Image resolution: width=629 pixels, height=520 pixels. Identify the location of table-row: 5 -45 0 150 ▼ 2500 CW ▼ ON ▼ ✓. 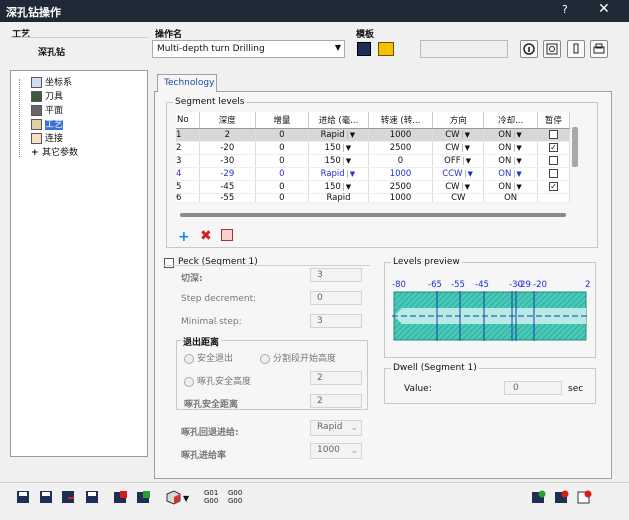
(373, 187).